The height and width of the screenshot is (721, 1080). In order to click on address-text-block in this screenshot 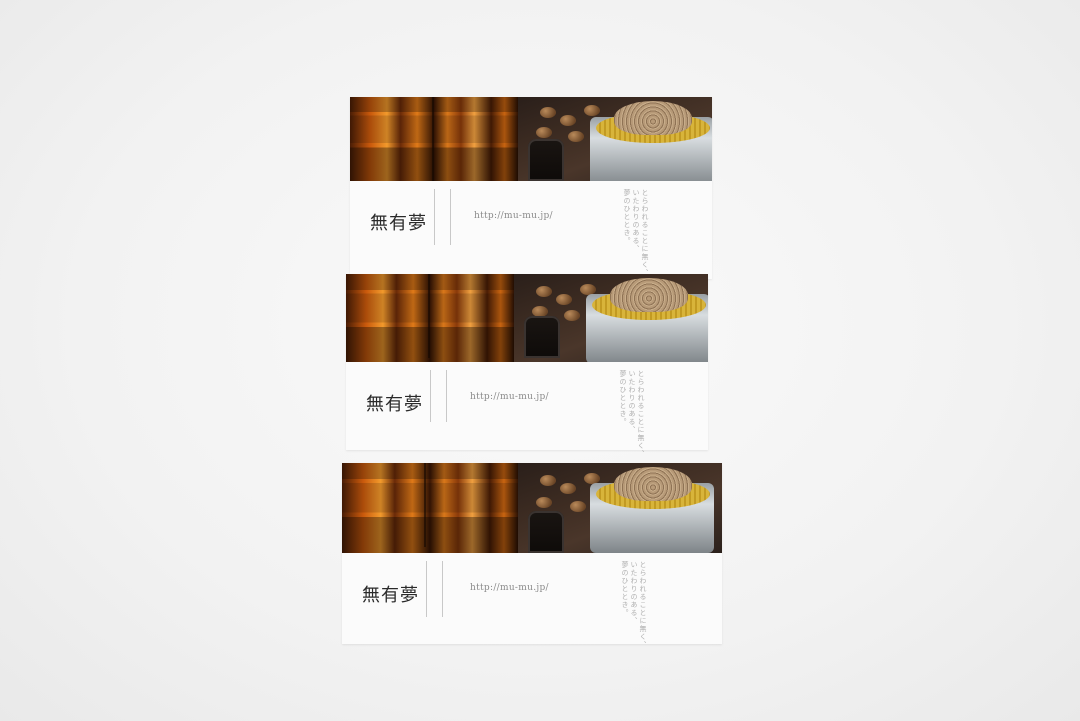, I will do `click(403, 215)`.